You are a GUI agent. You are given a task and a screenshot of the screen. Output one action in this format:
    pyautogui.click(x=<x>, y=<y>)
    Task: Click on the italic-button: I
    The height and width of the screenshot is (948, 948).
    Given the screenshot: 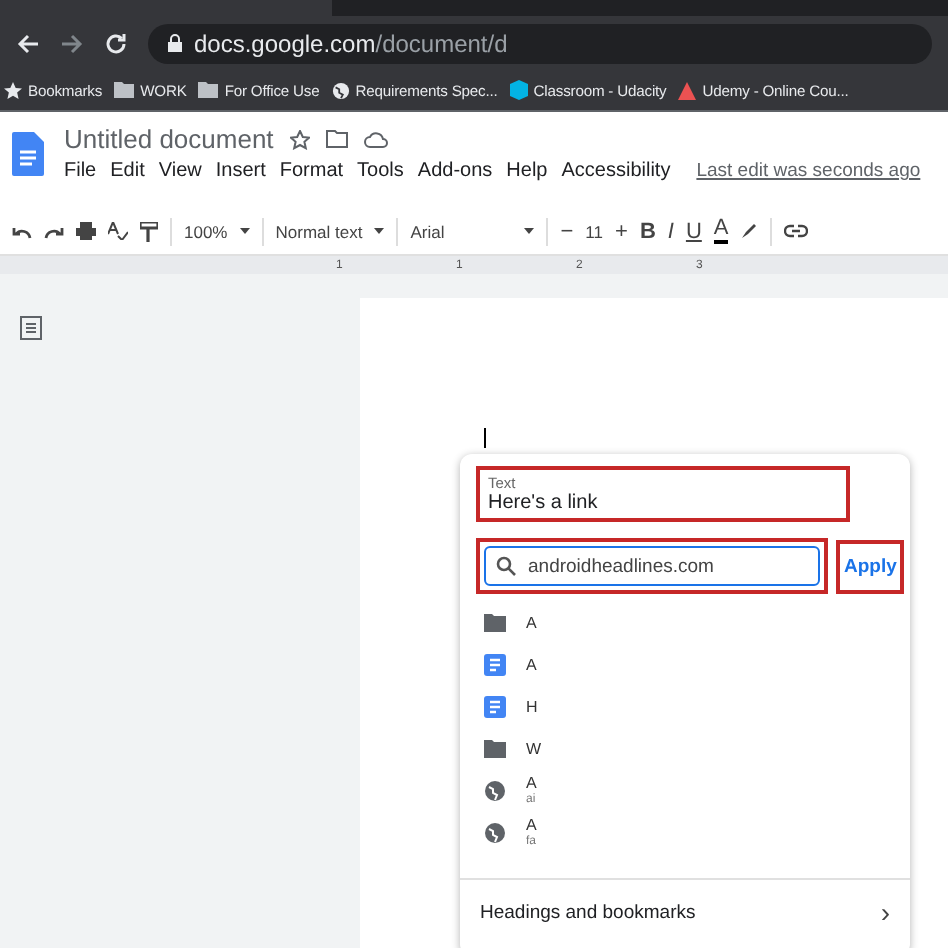 What is the action you would take?
    pyautogui.click(x=670, y=231)
    